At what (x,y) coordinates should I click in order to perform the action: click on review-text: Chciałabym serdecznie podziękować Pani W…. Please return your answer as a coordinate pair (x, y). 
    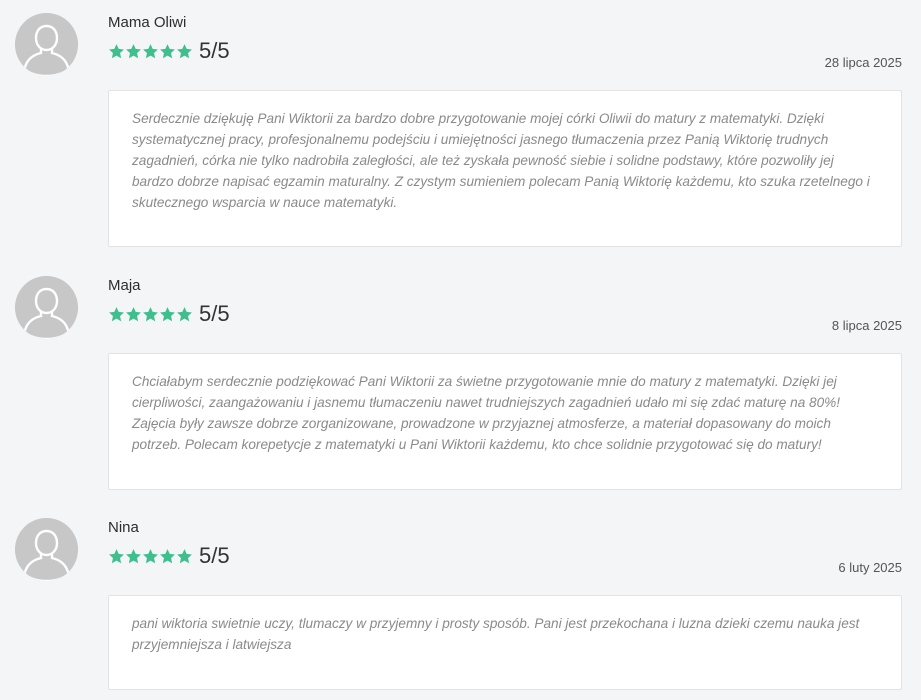
    Looking at the image, I should click on (486, 413).